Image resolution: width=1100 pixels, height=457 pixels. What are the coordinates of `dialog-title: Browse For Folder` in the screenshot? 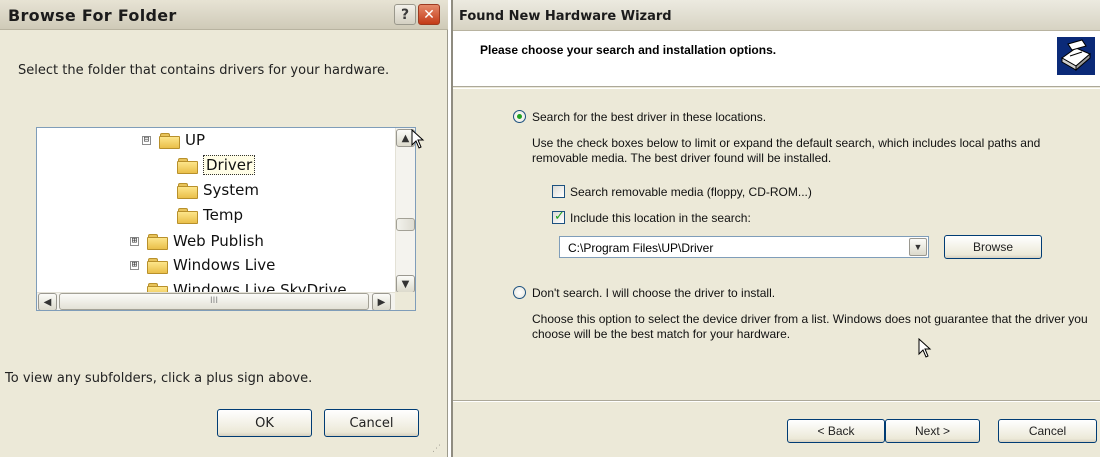 It's located at (92, 15).